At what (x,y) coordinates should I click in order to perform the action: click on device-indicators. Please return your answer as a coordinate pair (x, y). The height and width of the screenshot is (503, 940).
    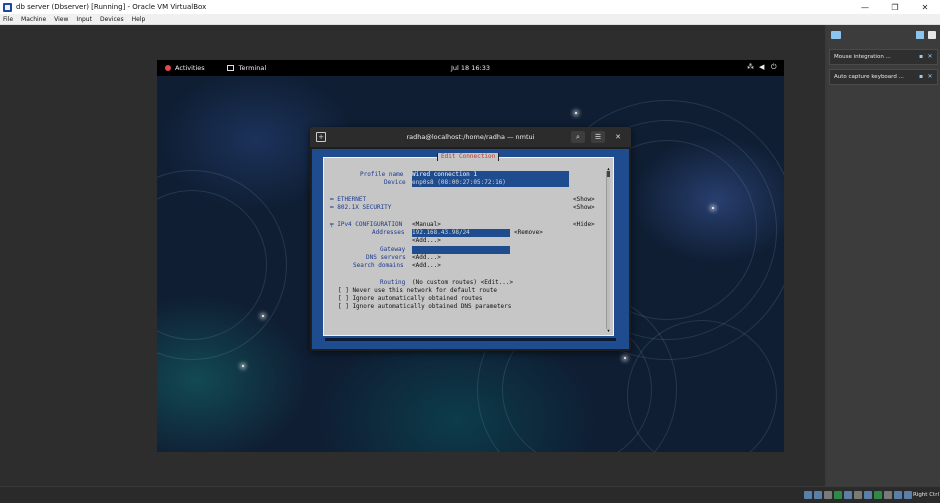
    Looking at the image, I should click on (857, 495).